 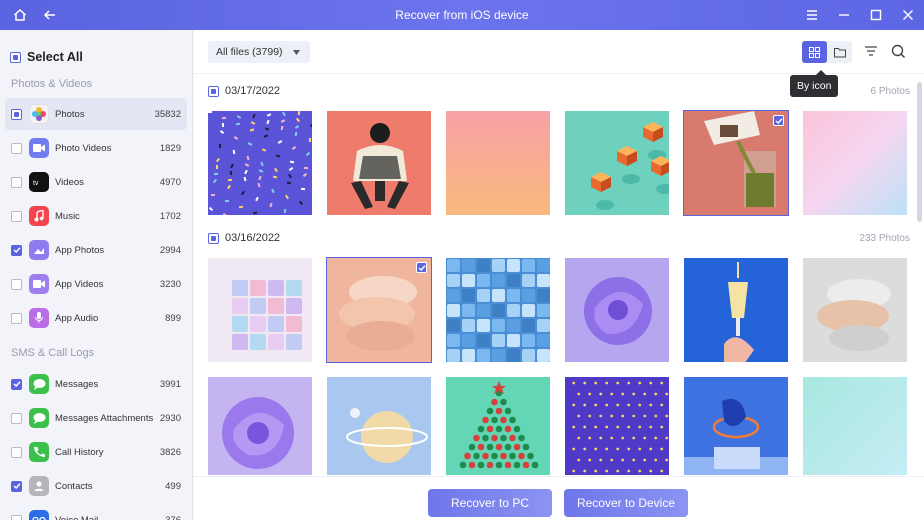 I want to click on filter-icon, so click(x=872, y=52).